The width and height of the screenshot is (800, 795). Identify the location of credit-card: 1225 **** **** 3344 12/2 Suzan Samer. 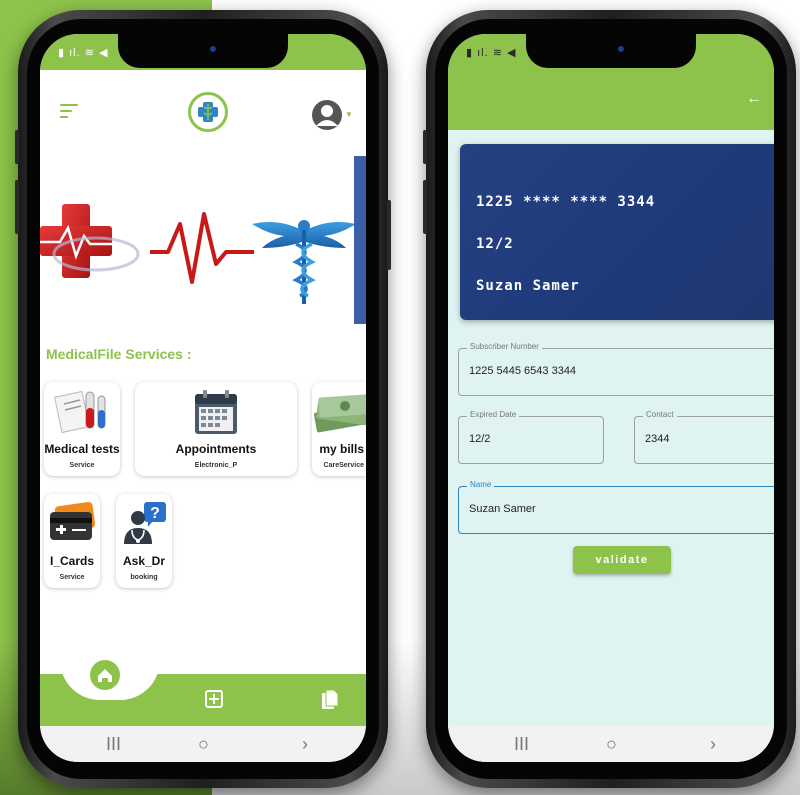
(617, 232).